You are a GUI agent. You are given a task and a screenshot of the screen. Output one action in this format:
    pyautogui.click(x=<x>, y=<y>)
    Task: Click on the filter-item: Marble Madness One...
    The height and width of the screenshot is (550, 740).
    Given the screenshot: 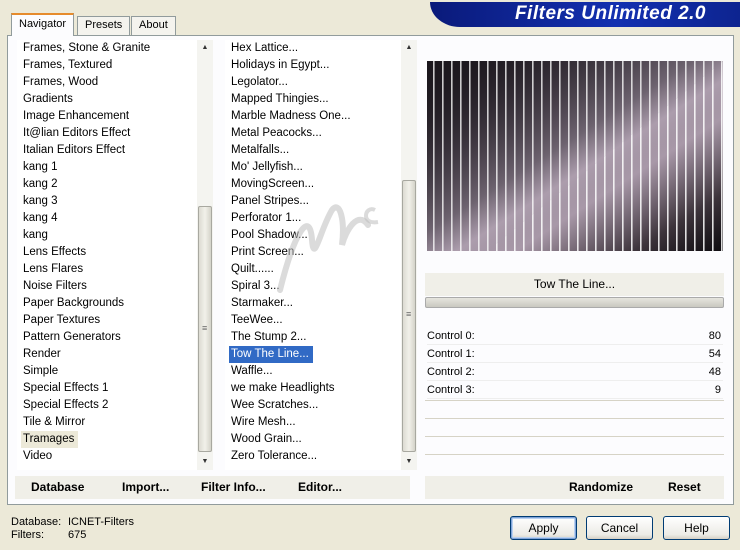 What is the action you would take?
    pyautogui.click(x=313, y=116)
    